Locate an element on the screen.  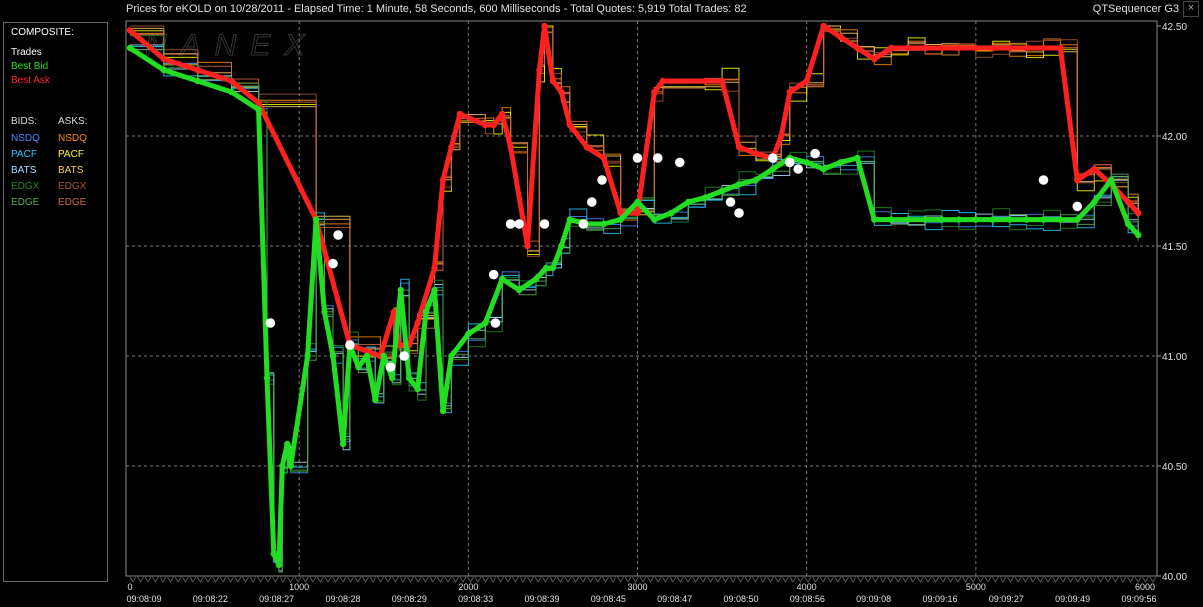
time-label: 09:09:56 is located at coordinates (1138, 599).